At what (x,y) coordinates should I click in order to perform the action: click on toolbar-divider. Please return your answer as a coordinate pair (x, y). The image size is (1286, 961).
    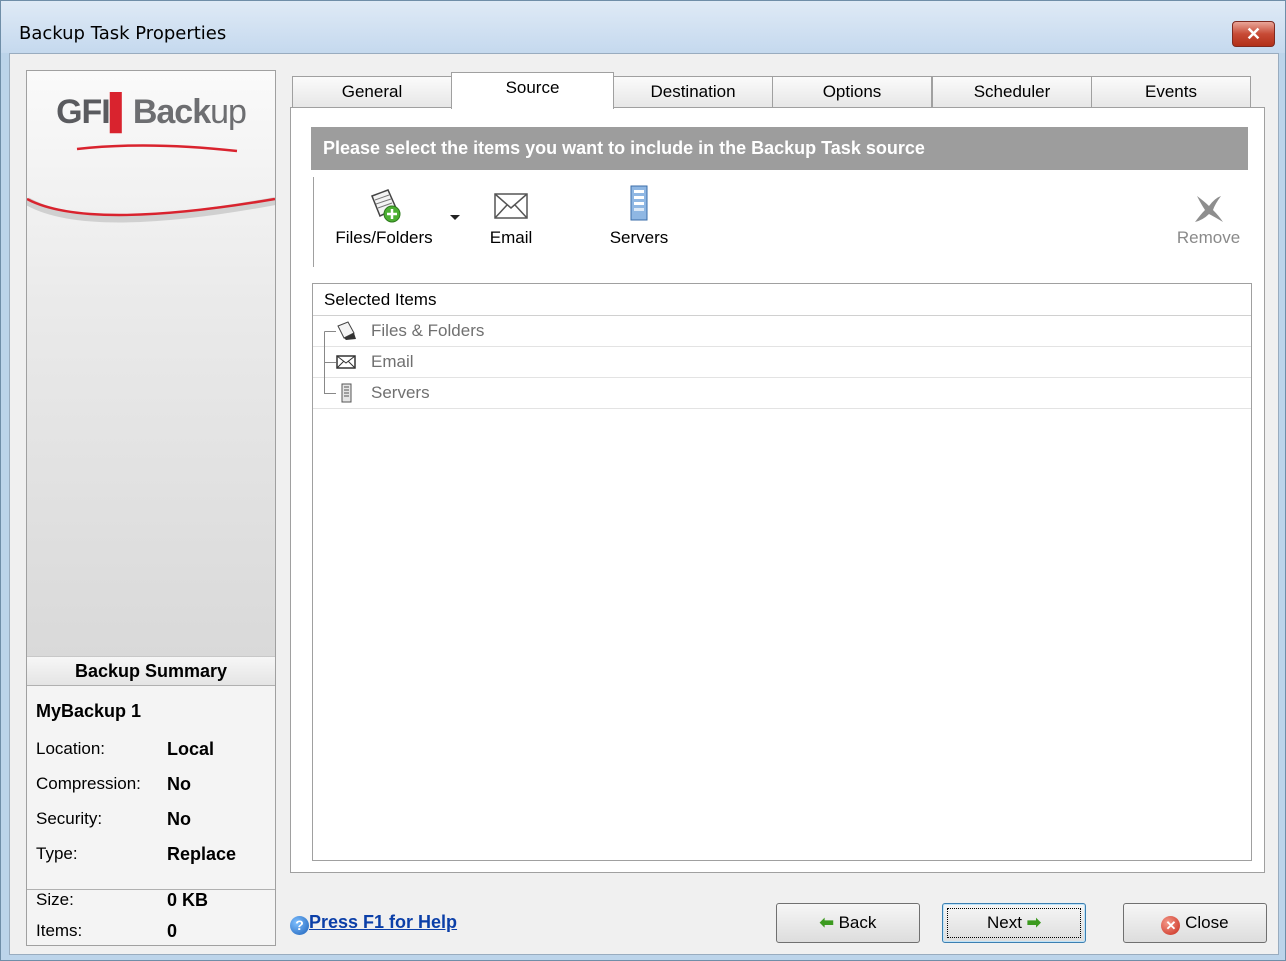
    Looking at the image, I should click on (313, 222).